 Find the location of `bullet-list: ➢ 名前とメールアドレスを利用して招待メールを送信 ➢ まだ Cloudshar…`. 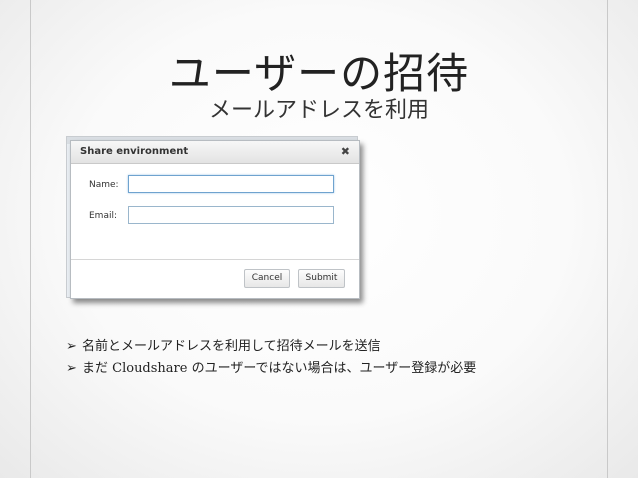

bullet-list: ➢ 名前とメールアドレスを利用して招待メールを送信 ➢ まだ Cloudshar… is located at coordinates (346, 358).